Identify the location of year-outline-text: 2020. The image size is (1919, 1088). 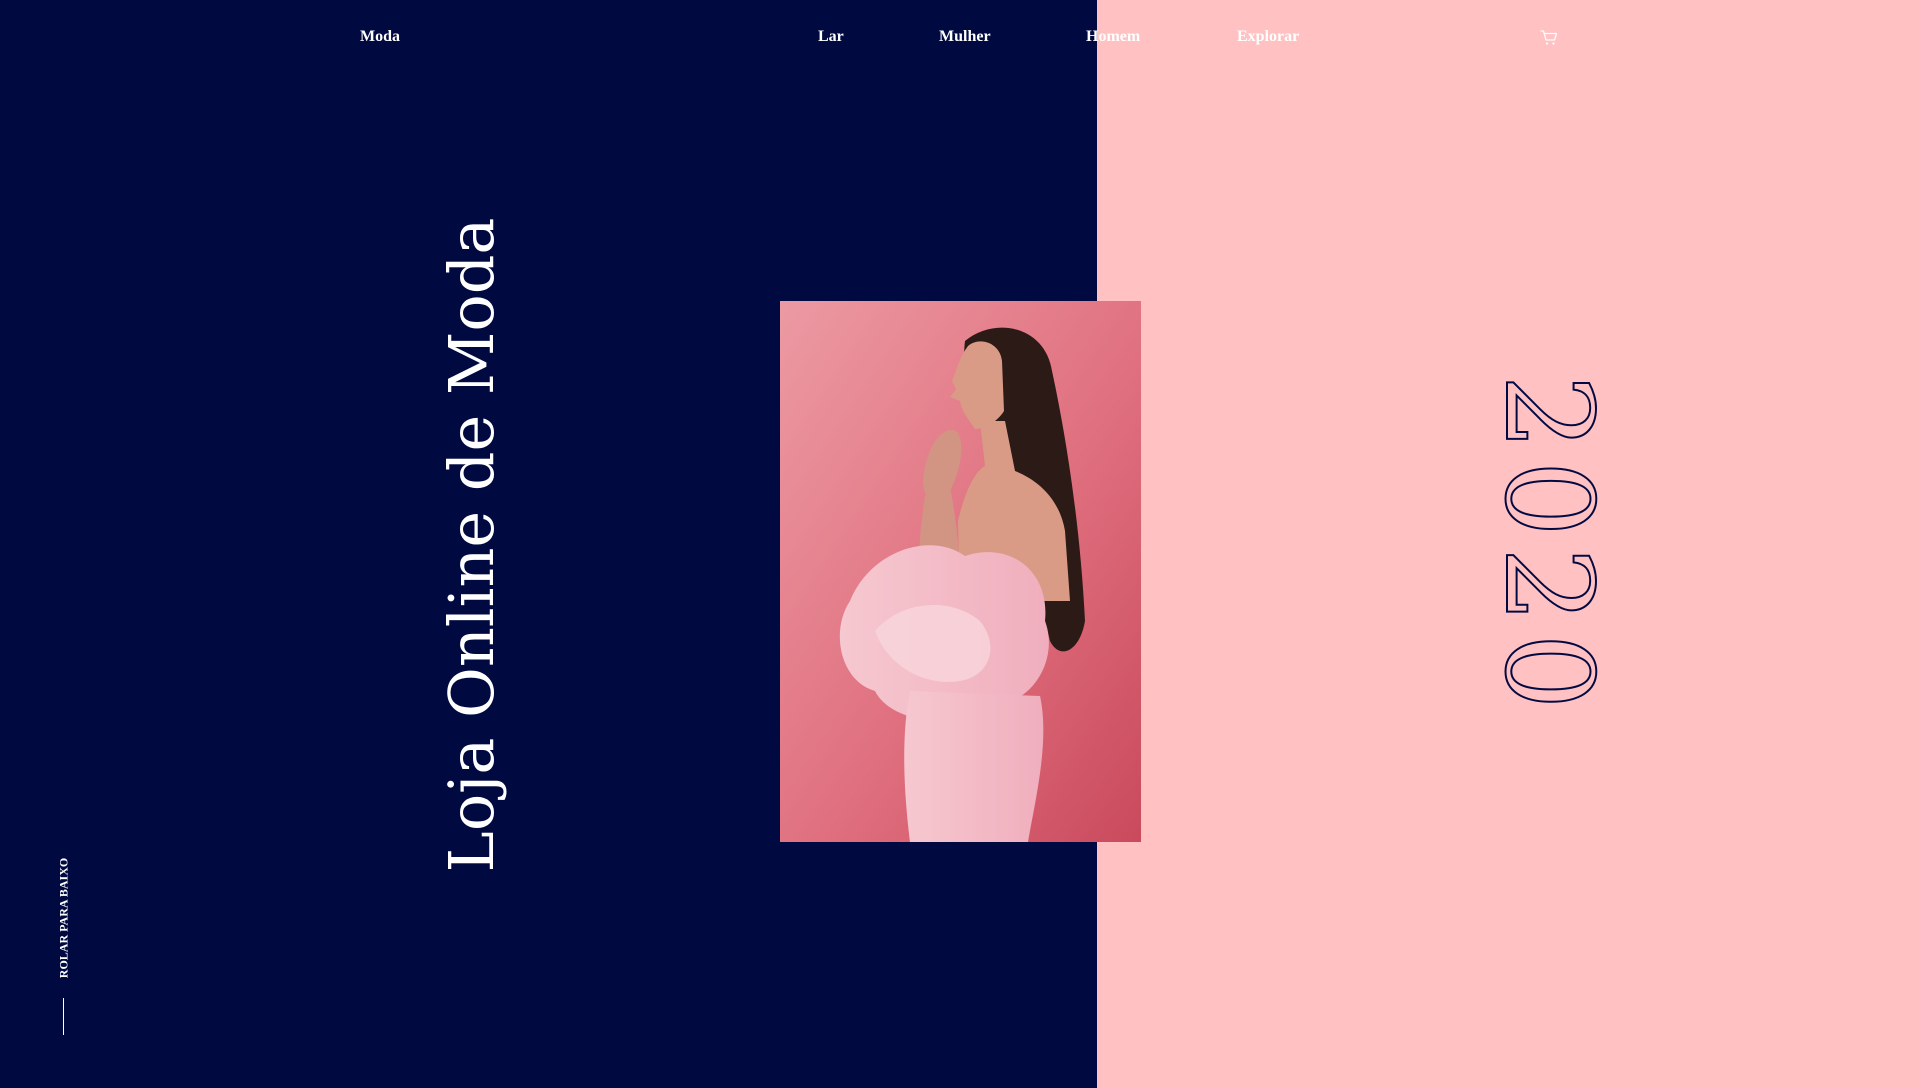
(1547, 546).